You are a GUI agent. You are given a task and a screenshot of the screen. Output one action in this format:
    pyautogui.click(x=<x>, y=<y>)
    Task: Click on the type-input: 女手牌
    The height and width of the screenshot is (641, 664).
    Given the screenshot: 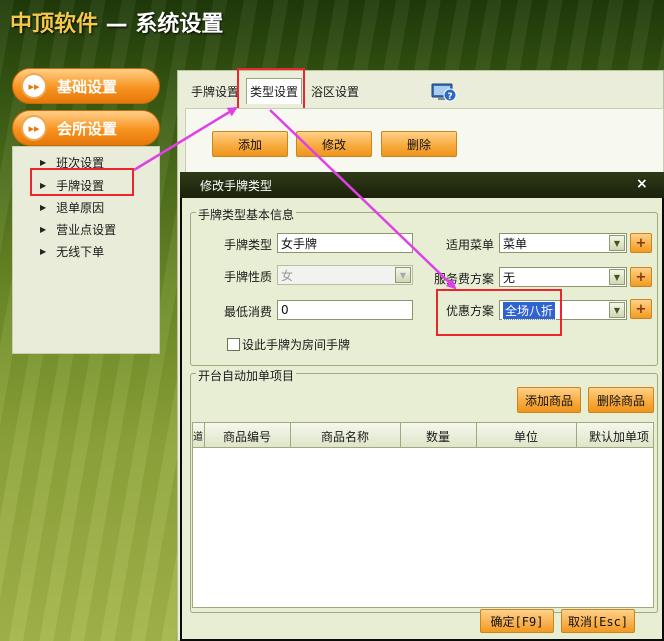 What is the action you would take?
    pyautogui.click(x=345, y=243)
    